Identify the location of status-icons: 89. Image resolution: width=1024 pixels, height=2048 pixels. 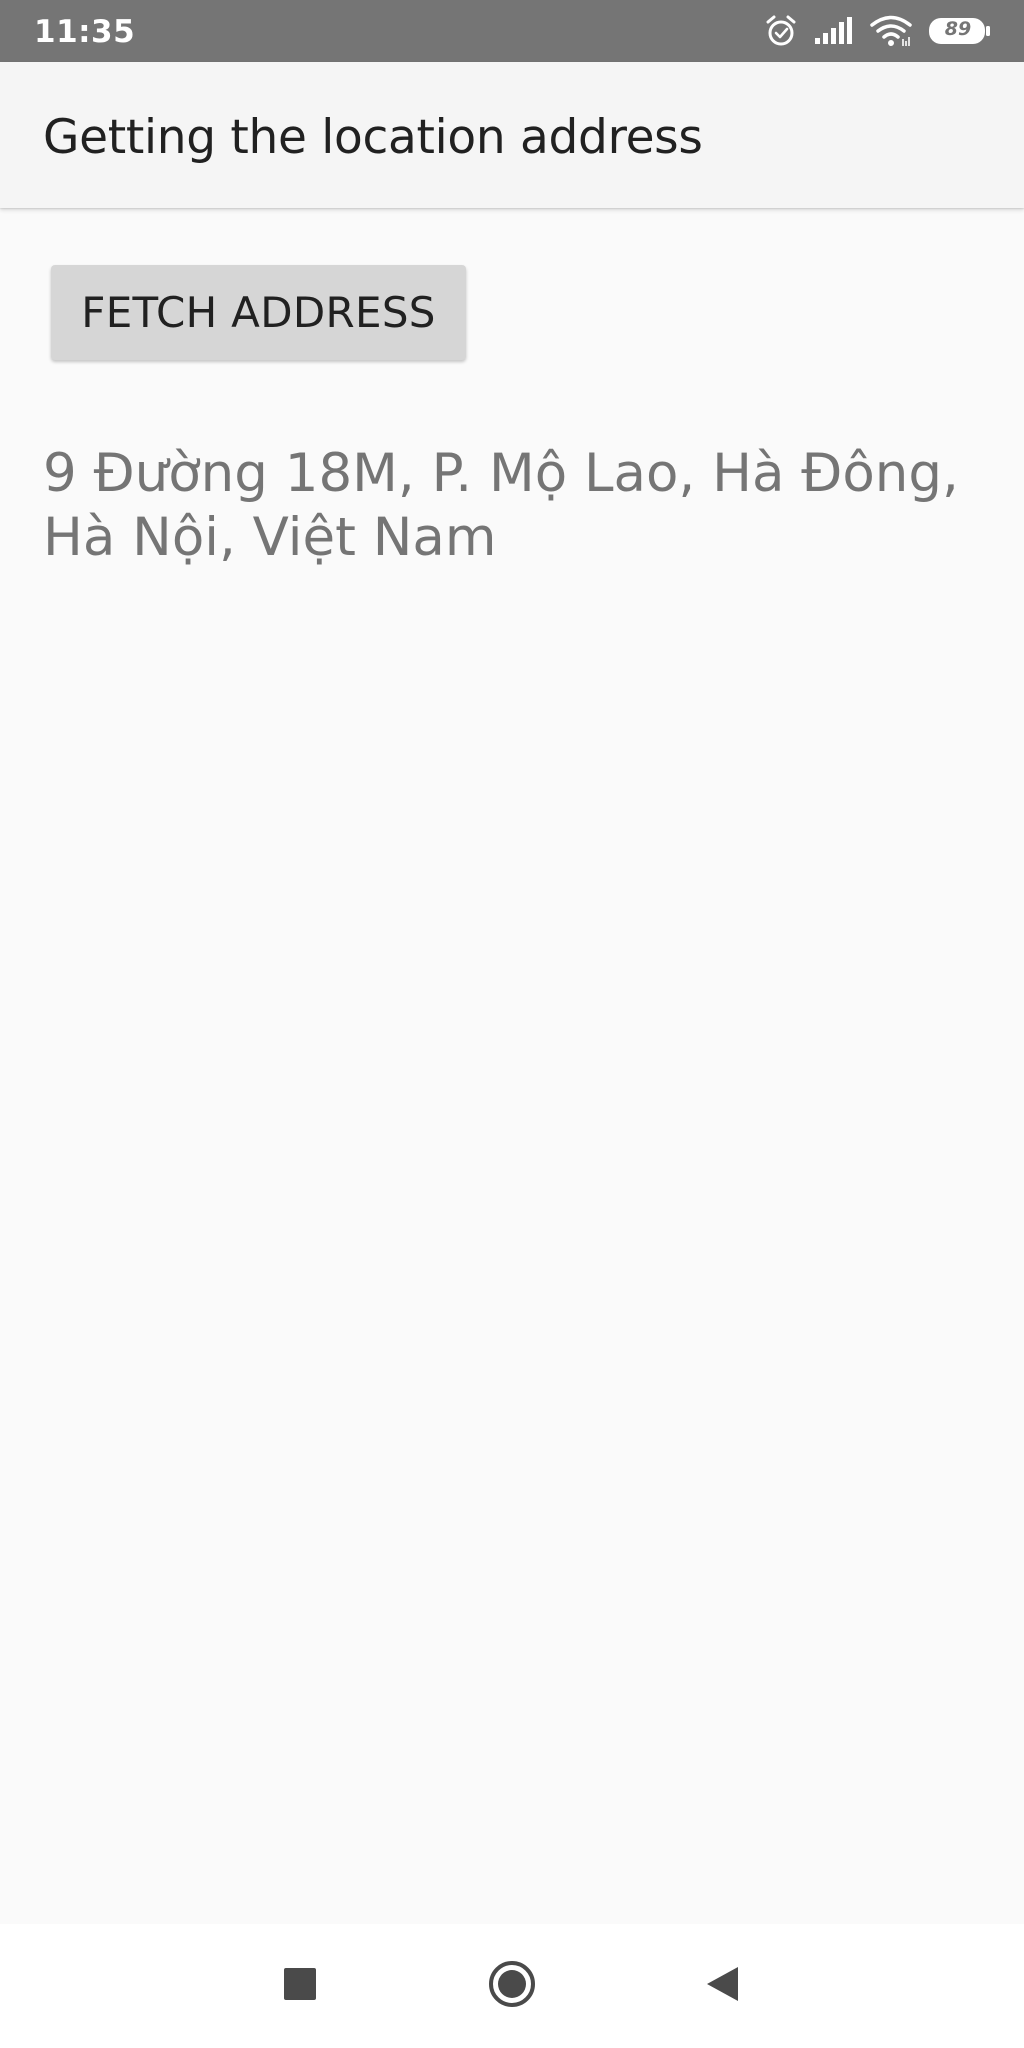
(878, 31).